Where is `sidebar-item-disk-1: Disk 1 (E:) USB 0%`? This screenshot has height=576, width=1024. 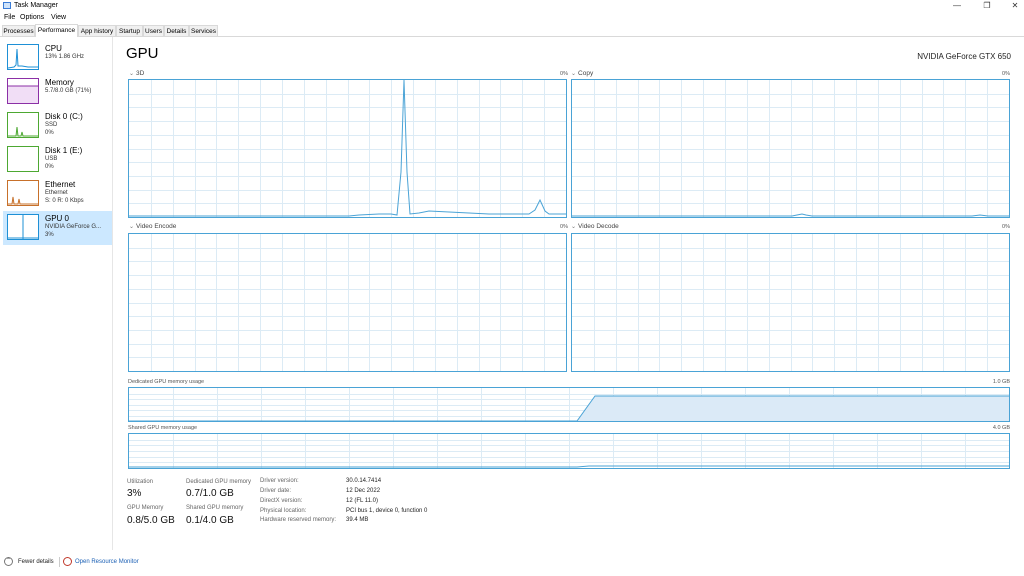
sidebar-item-disk-1: Disk 1 (E:) USB 0% is located at coordinates (57, 160).